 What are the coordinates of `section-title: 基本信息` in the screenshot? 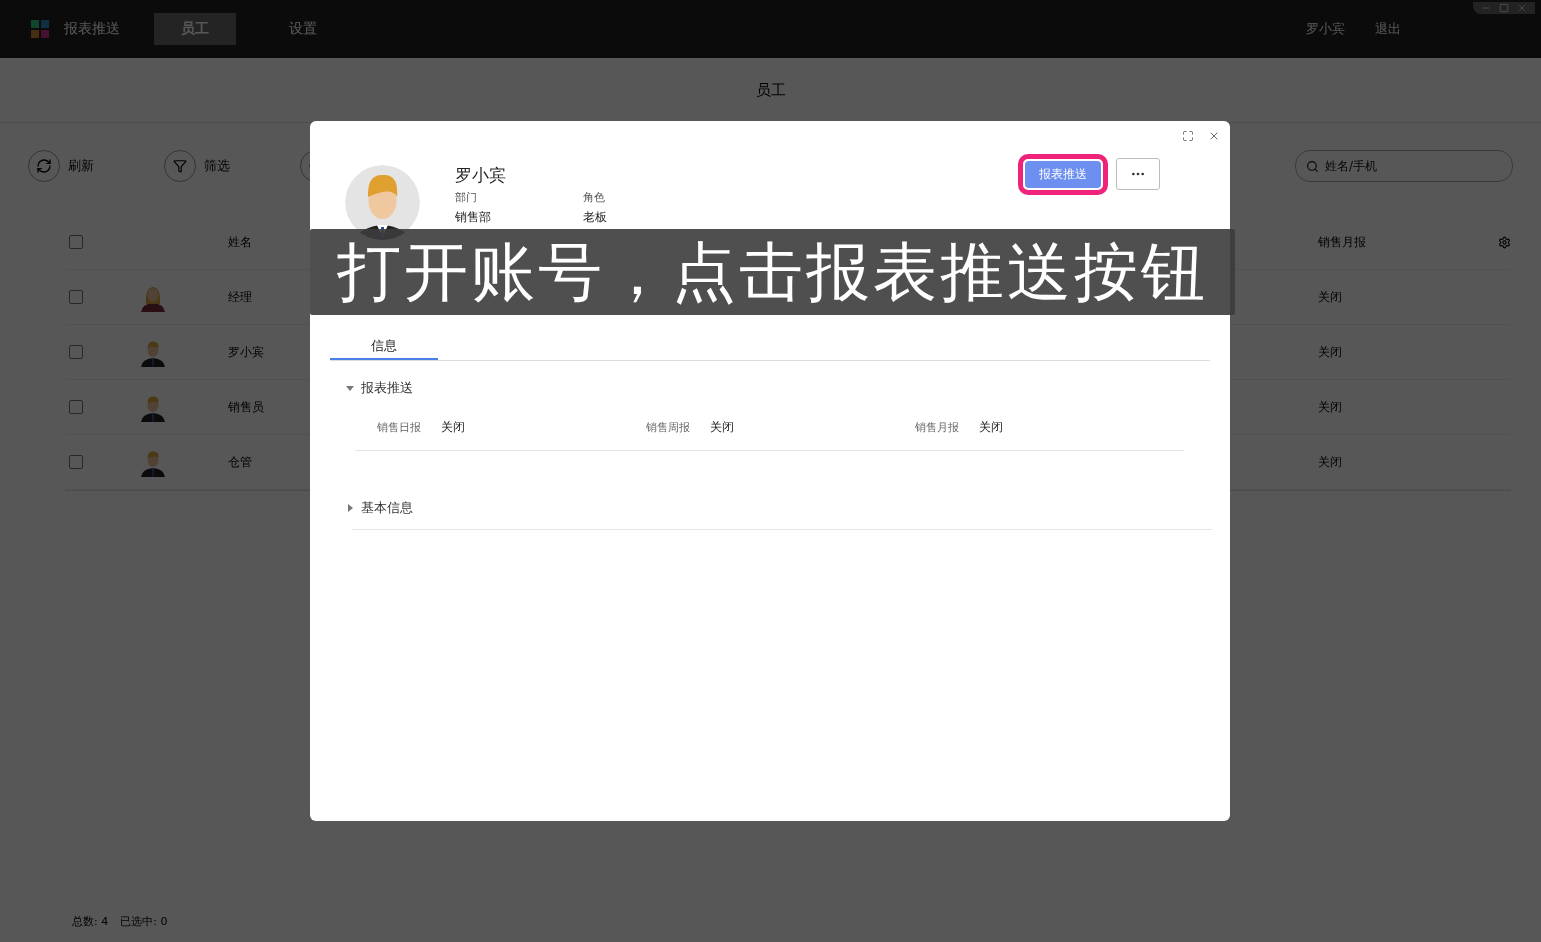 It's located at (387, 508).